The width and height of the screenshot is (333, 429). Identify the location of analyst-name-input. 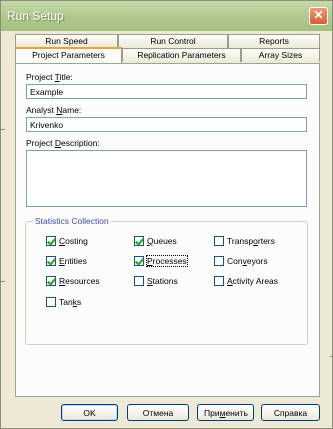
(166, 124).